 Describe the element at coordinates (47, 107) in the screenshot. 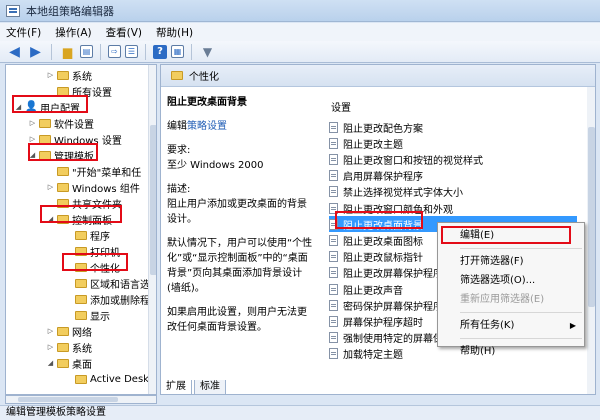

I see `tree-item: ◢ 👤 用户配置` at that location.